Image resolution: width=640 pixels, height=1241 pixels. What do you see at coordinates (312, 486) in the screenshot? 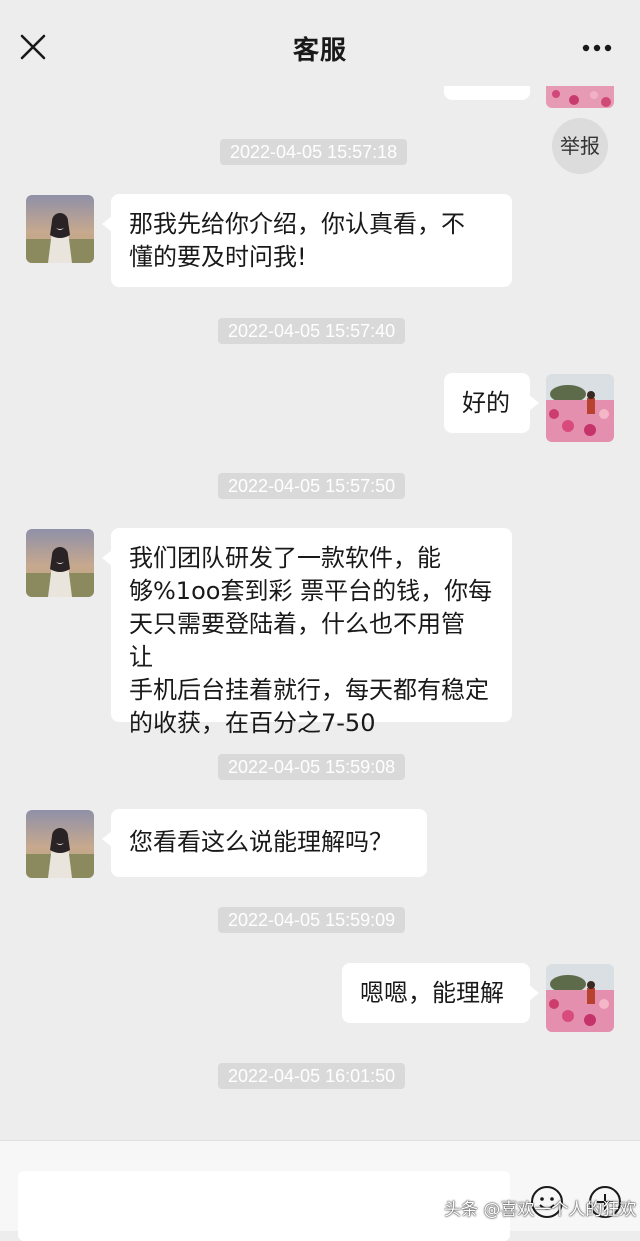
I see `message-timestamp: 2022-04-05 15:57:50` at bounding box center [312, 486].